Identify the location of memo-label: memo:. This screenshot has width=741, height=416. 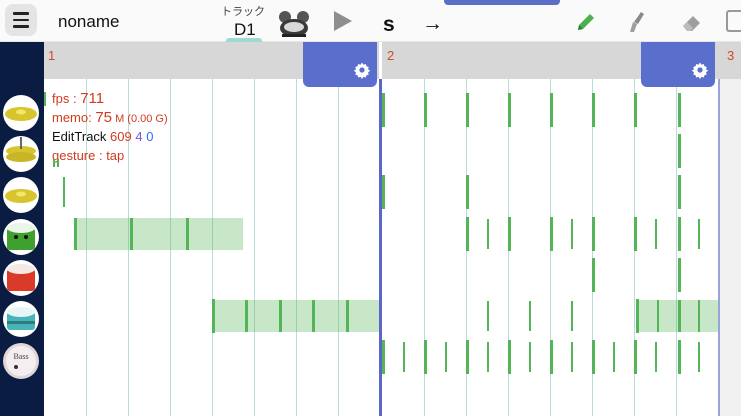
(74, 117).